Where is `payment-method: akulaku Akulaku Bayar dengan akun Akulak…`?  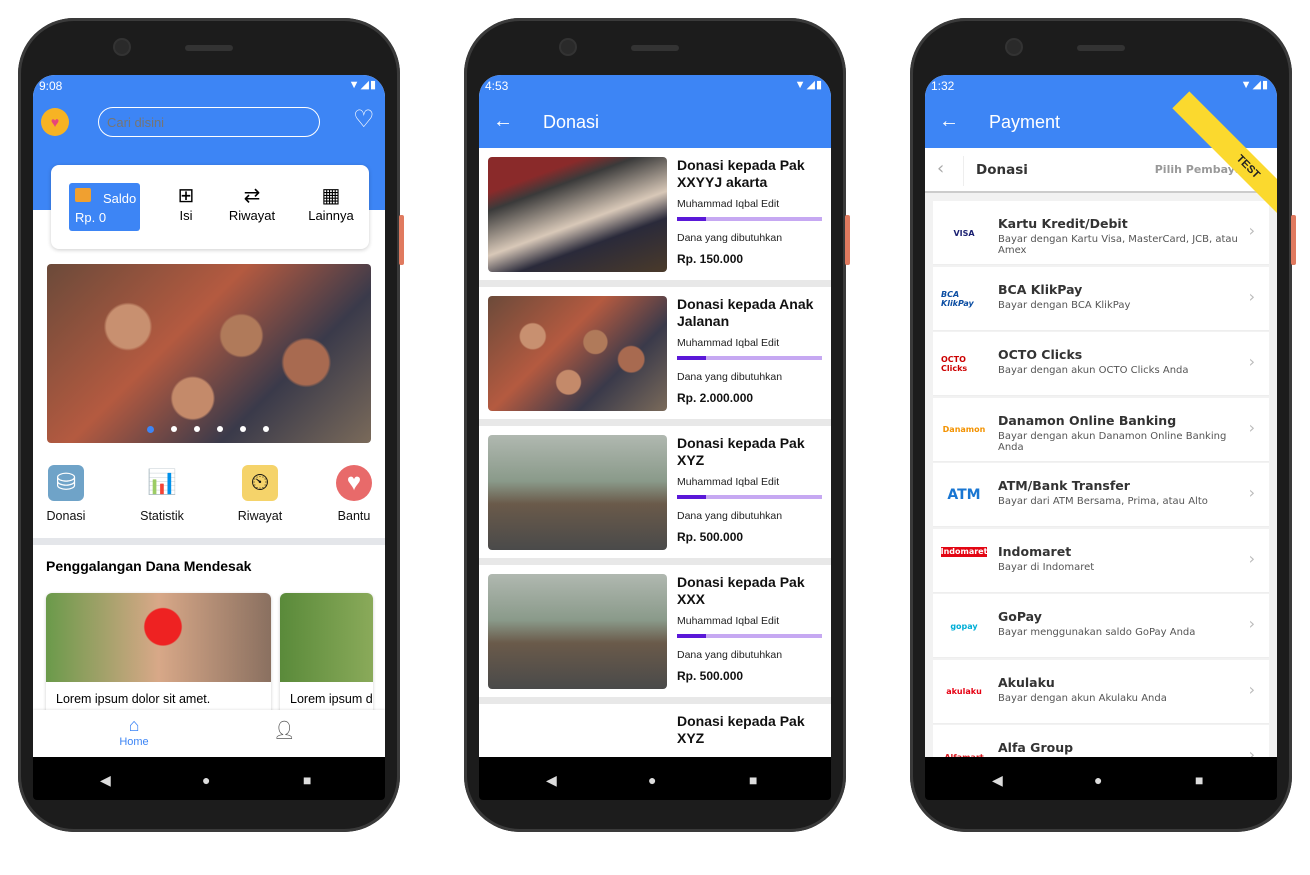
payment-method: akulaku Akulaku Bayar dengan akun Akulak… is located at coordinates (1101, 691).